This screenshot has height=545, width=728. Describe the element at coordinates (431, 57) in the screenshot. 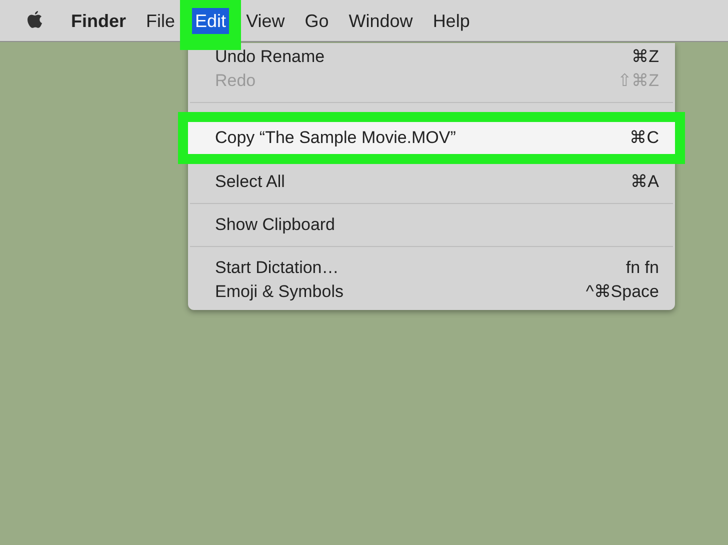

I see `menu-item: Undo Rename ⌘Z` at that location.